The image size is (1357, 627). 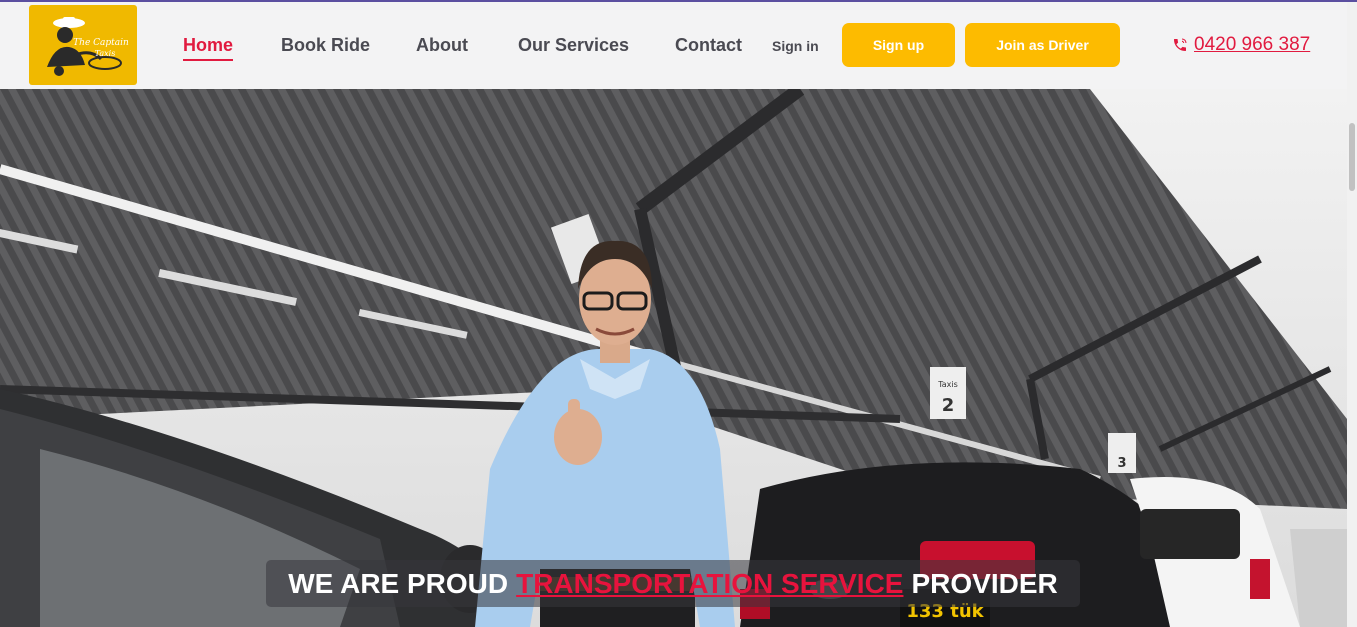 What do you see at coordinates (795, 46) in the screenshot?
I see `signin-link: Sign in` at bounding box center [795, 46].